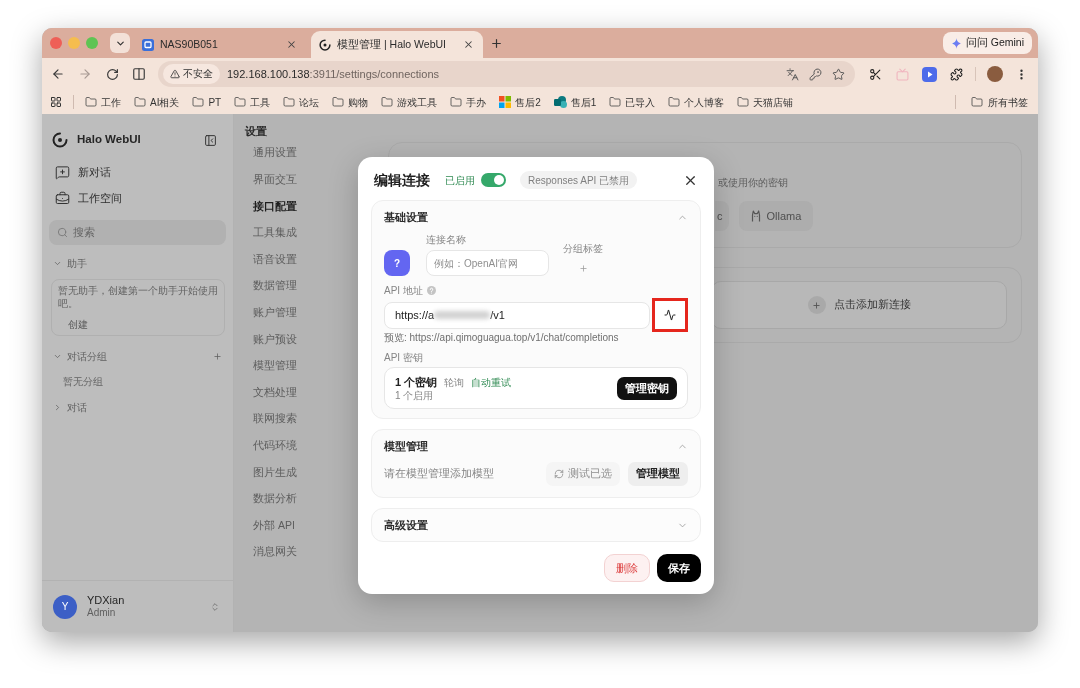 The image size is (1080, 688). What do you see at coordinates (106, 600) in the screenshot?
I see `user-name: YDXian` at bounding box center [106, 600].